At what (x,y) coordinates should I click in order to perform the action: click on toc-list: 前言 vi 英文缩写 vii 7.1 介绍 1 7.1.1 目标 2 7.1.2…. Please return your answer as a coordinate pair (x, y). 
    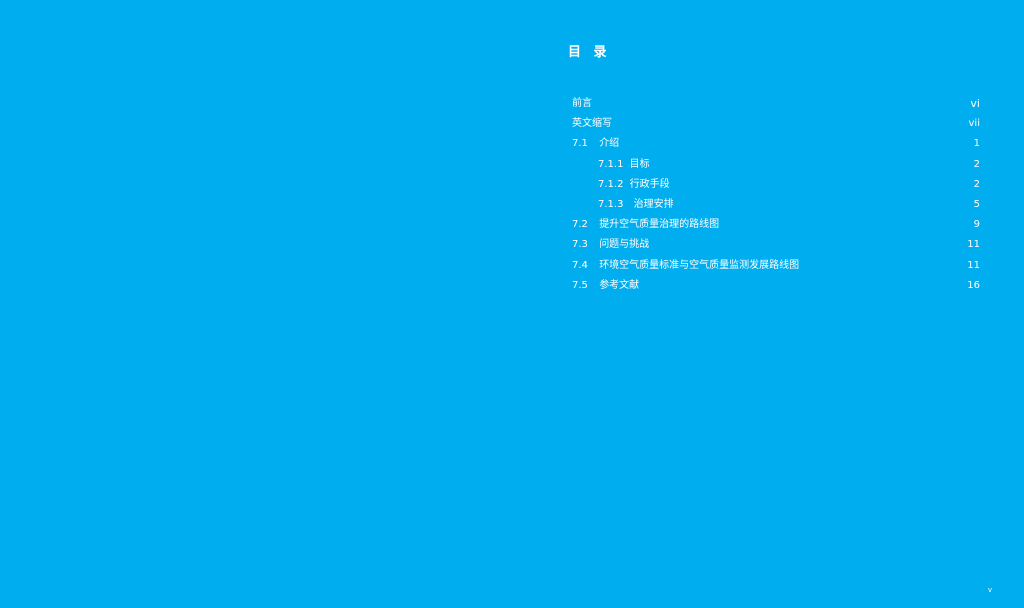
    Looking at the image, I should click on (777, 195).